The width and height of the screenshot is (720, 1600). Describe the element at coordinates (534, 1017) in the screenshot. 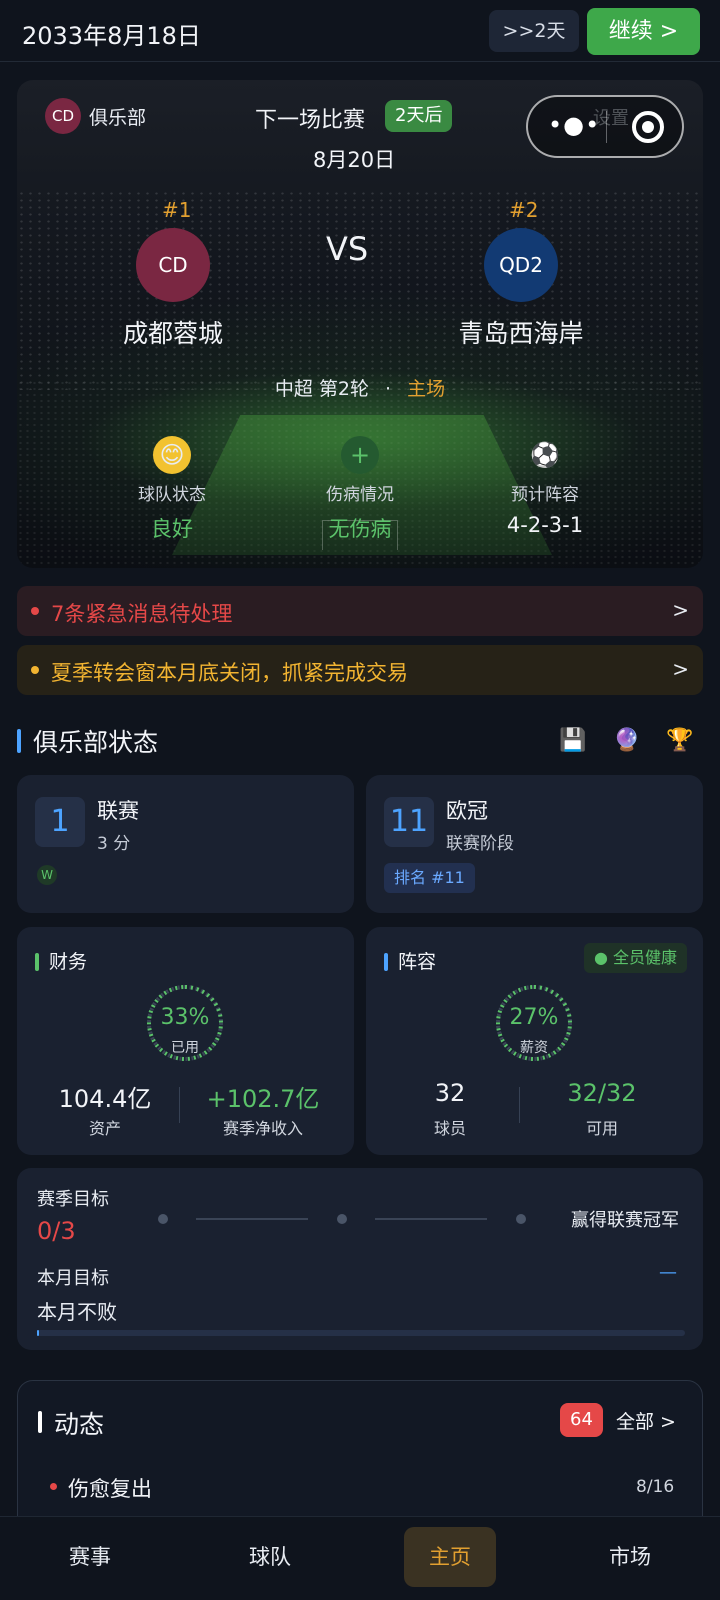

I see `squad-gauge-value: 27%` at that location.